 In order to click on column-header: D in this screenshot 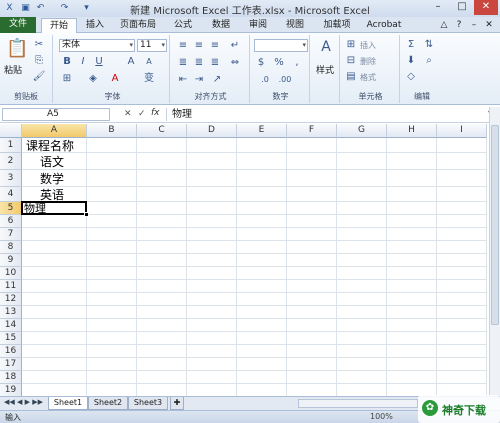, I will do `click(212, 131)`.